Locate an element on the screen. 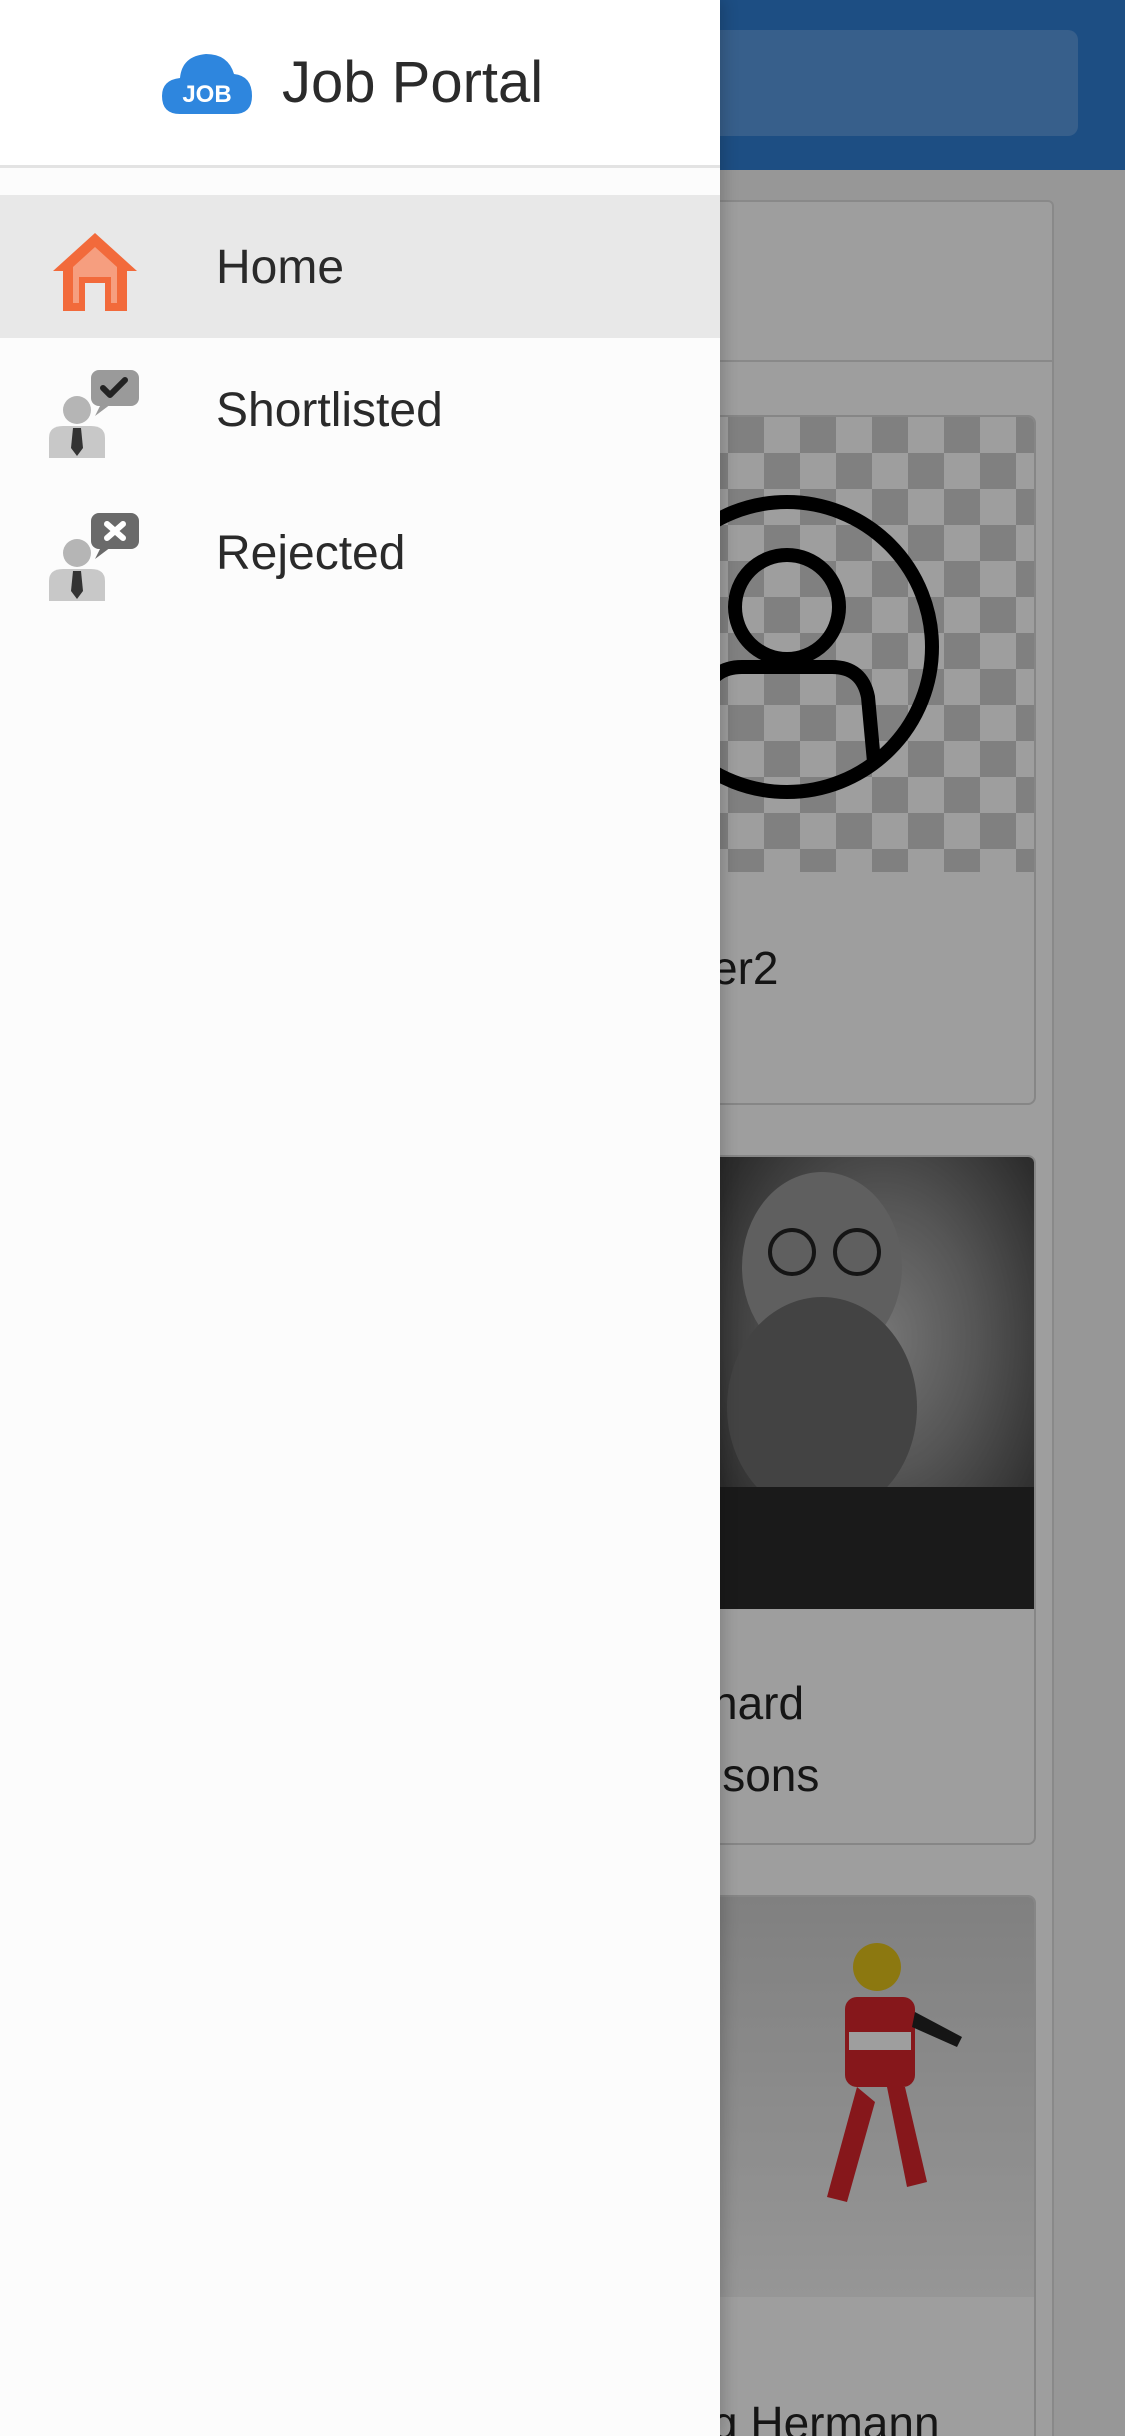  job-cloud-icon: JOB is located at coordinates (207, 84).